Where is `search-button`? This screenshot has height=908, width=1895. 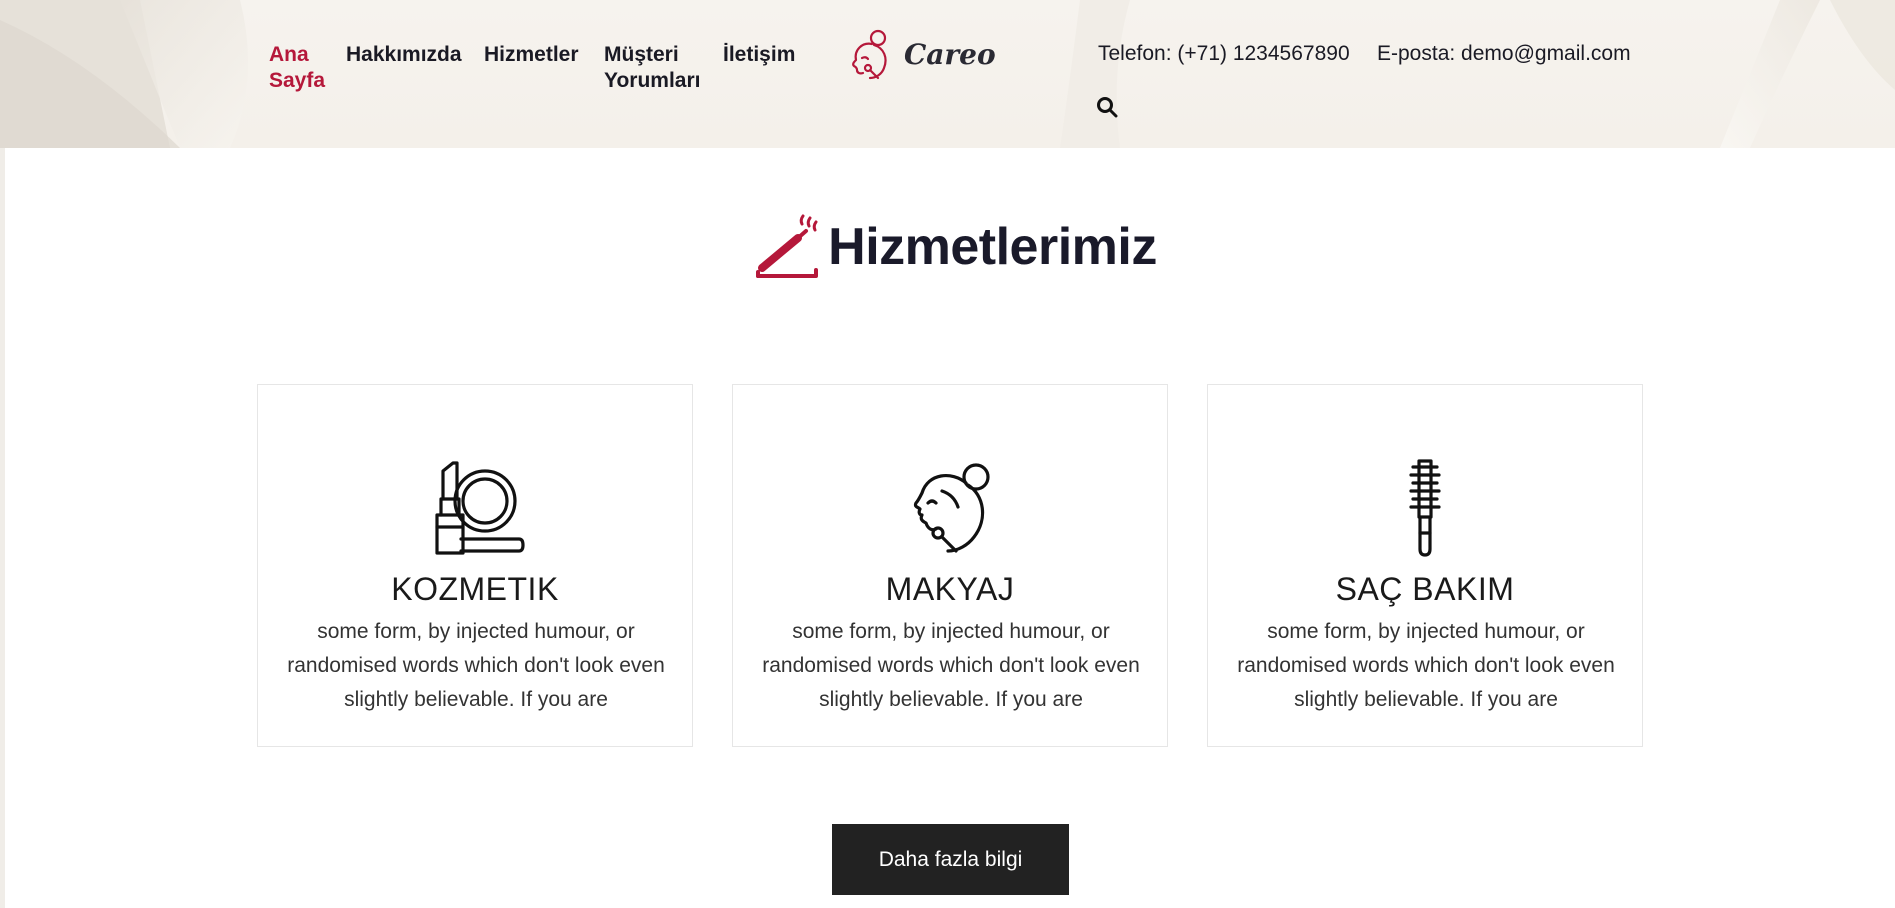
search-button is located at coordinates (1108, 108).